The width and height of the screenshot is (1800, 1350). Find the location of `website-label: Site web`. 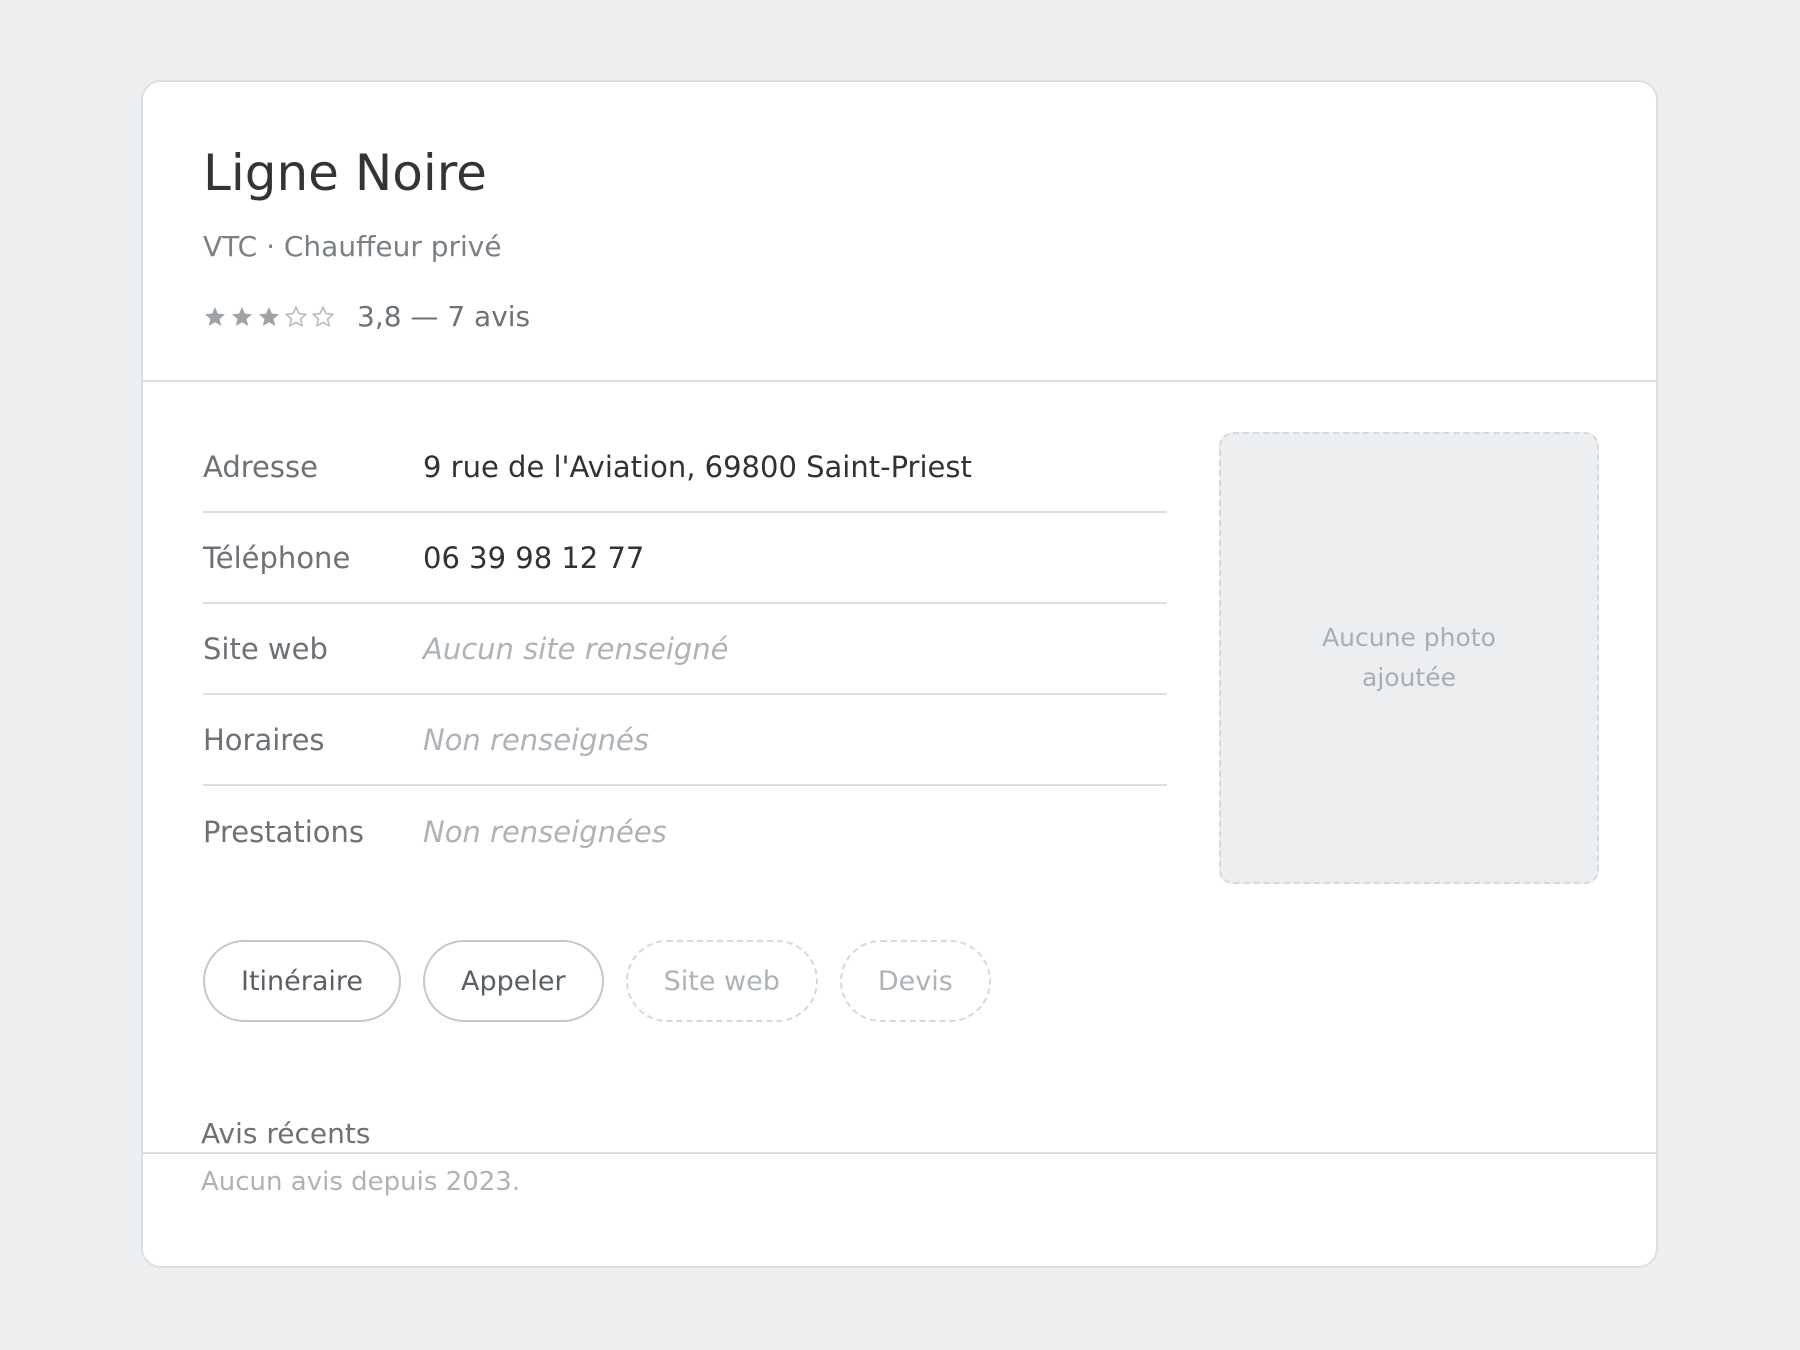

website-label: Site web is located at coordinates (265, 648).